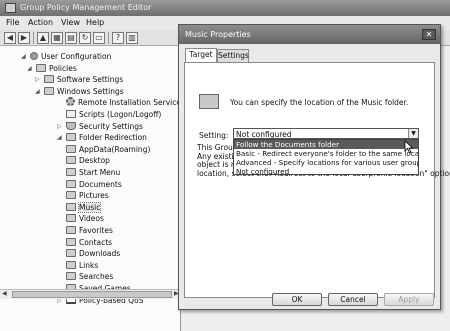  Describe the element at coordinates (429, 34) in the screenshot. I see `close-icon: ✕` at that location.